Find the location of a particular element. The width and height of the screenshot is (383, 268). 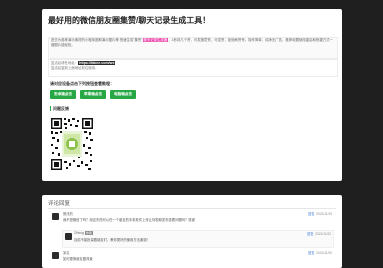

comment-text: 我不是微信了吗？用这东西可以在一个朋友的手机软件上传让你视频发布查看问题吗？感谢 is located at coordinates (129, 220).